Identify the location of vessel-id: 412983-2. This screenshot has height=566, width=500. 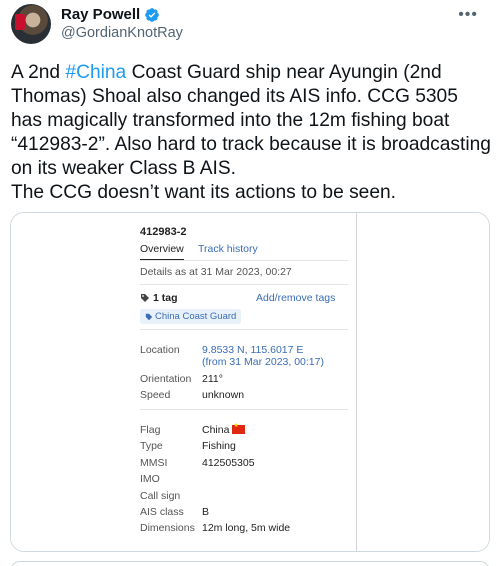
(163, 232).